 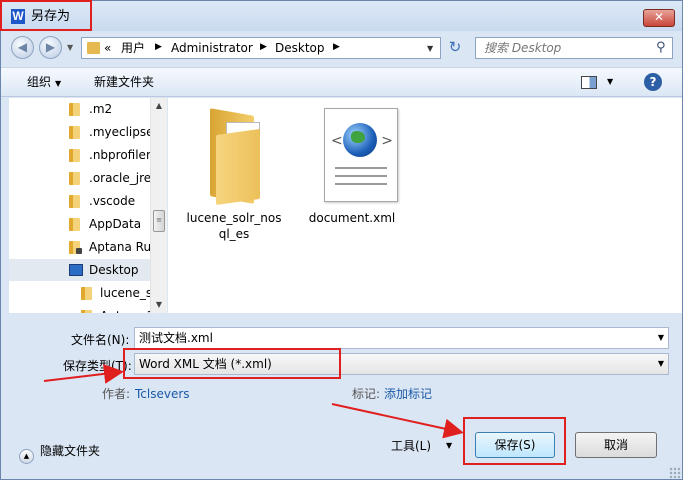 What do you see at coordinates (125, 293) in the screenshot?
I see `tree-item-label: lucene_s` at bounding box center [125, 293].